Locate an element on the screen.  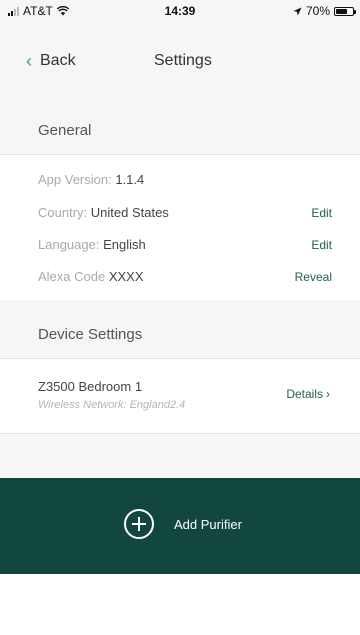
spacer-band is located at coordinates (180, 456).